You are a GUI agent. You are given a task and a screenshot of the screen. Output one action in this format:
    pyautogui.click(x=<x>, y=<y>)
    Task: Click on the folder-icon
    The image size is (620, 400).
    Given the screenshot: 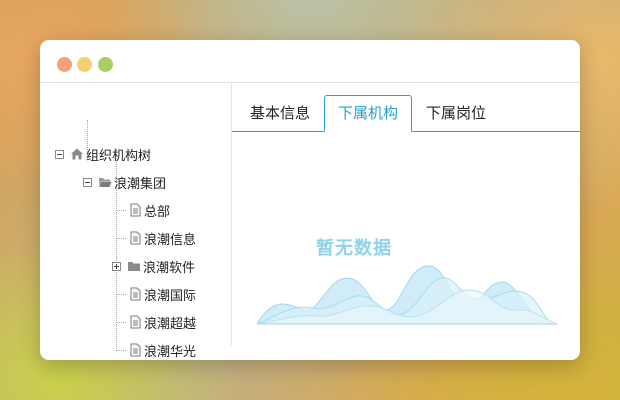 What is the action you would take?
    pyautogui.click(x=134, y=266)
    